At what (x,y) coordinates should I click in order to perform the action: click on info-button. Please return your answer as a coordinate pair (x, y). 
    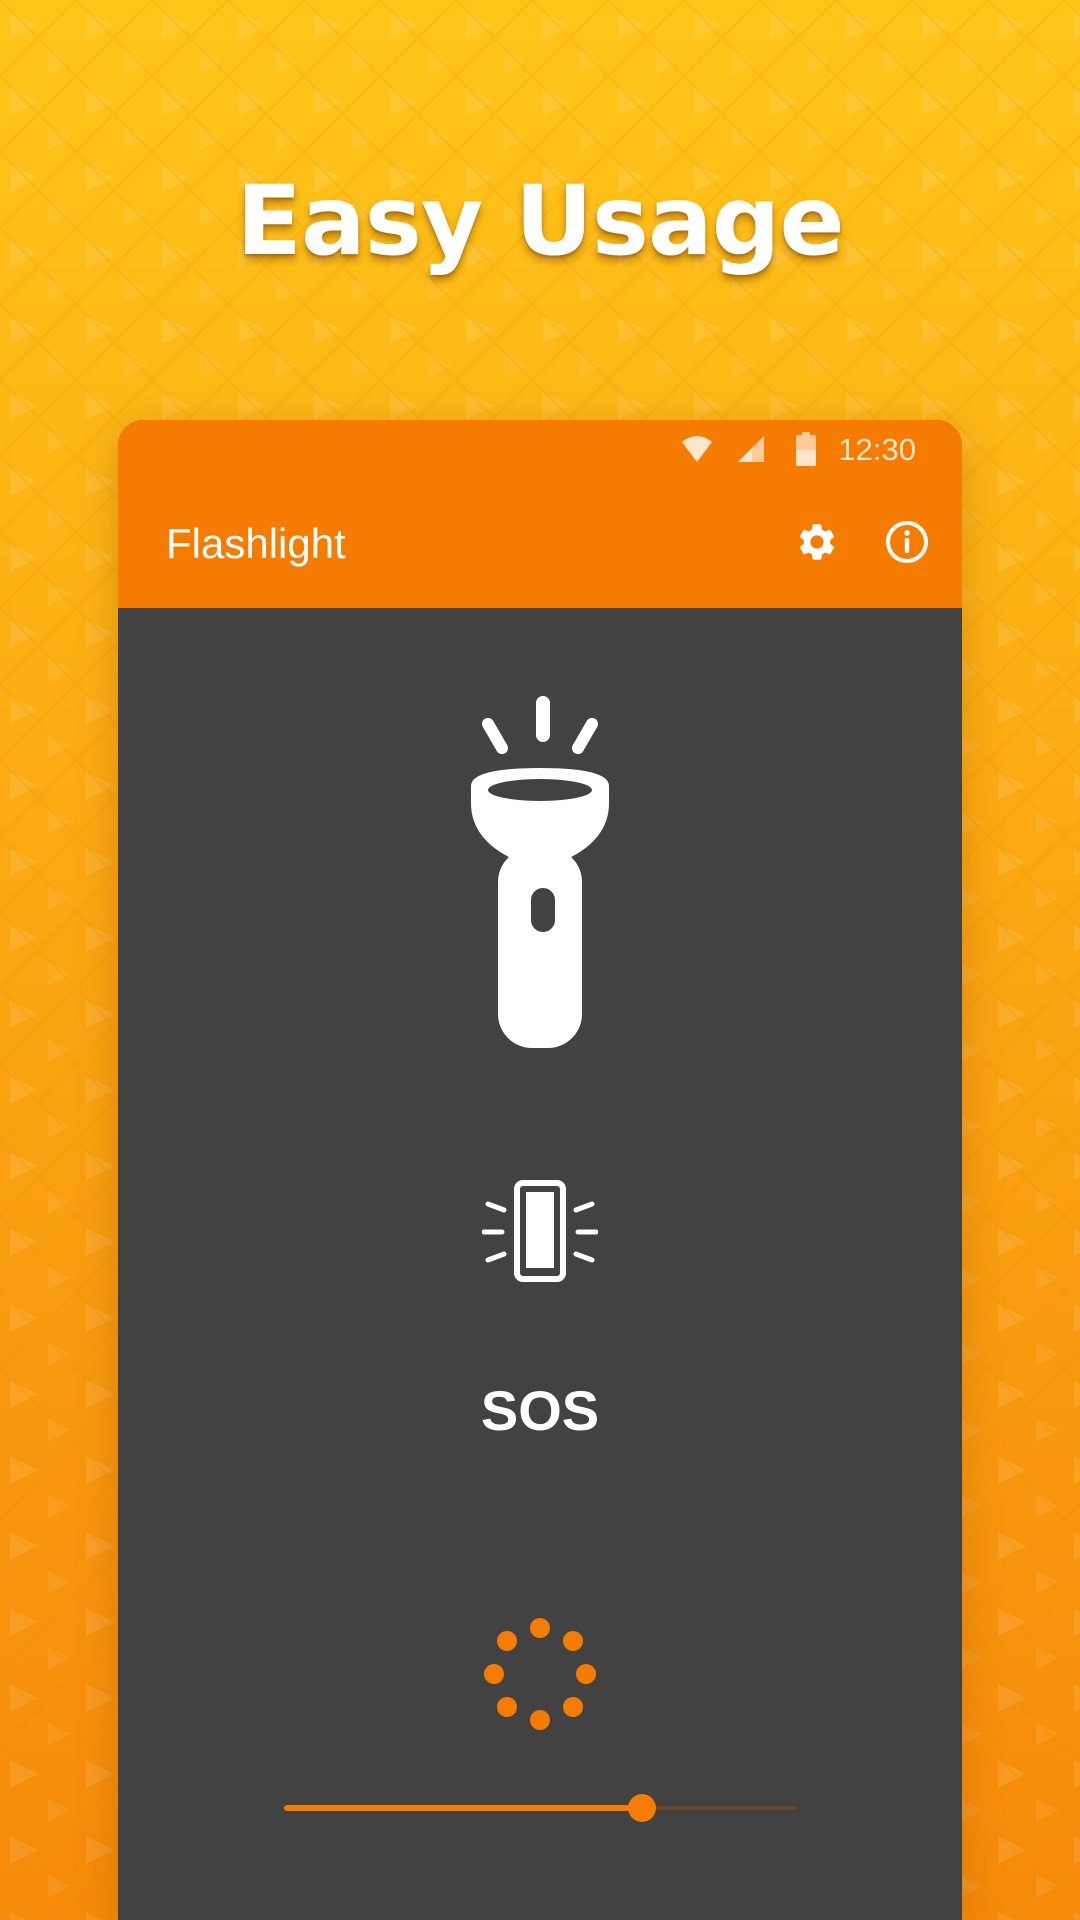
    Looking at the image, I should click on (907, 542).